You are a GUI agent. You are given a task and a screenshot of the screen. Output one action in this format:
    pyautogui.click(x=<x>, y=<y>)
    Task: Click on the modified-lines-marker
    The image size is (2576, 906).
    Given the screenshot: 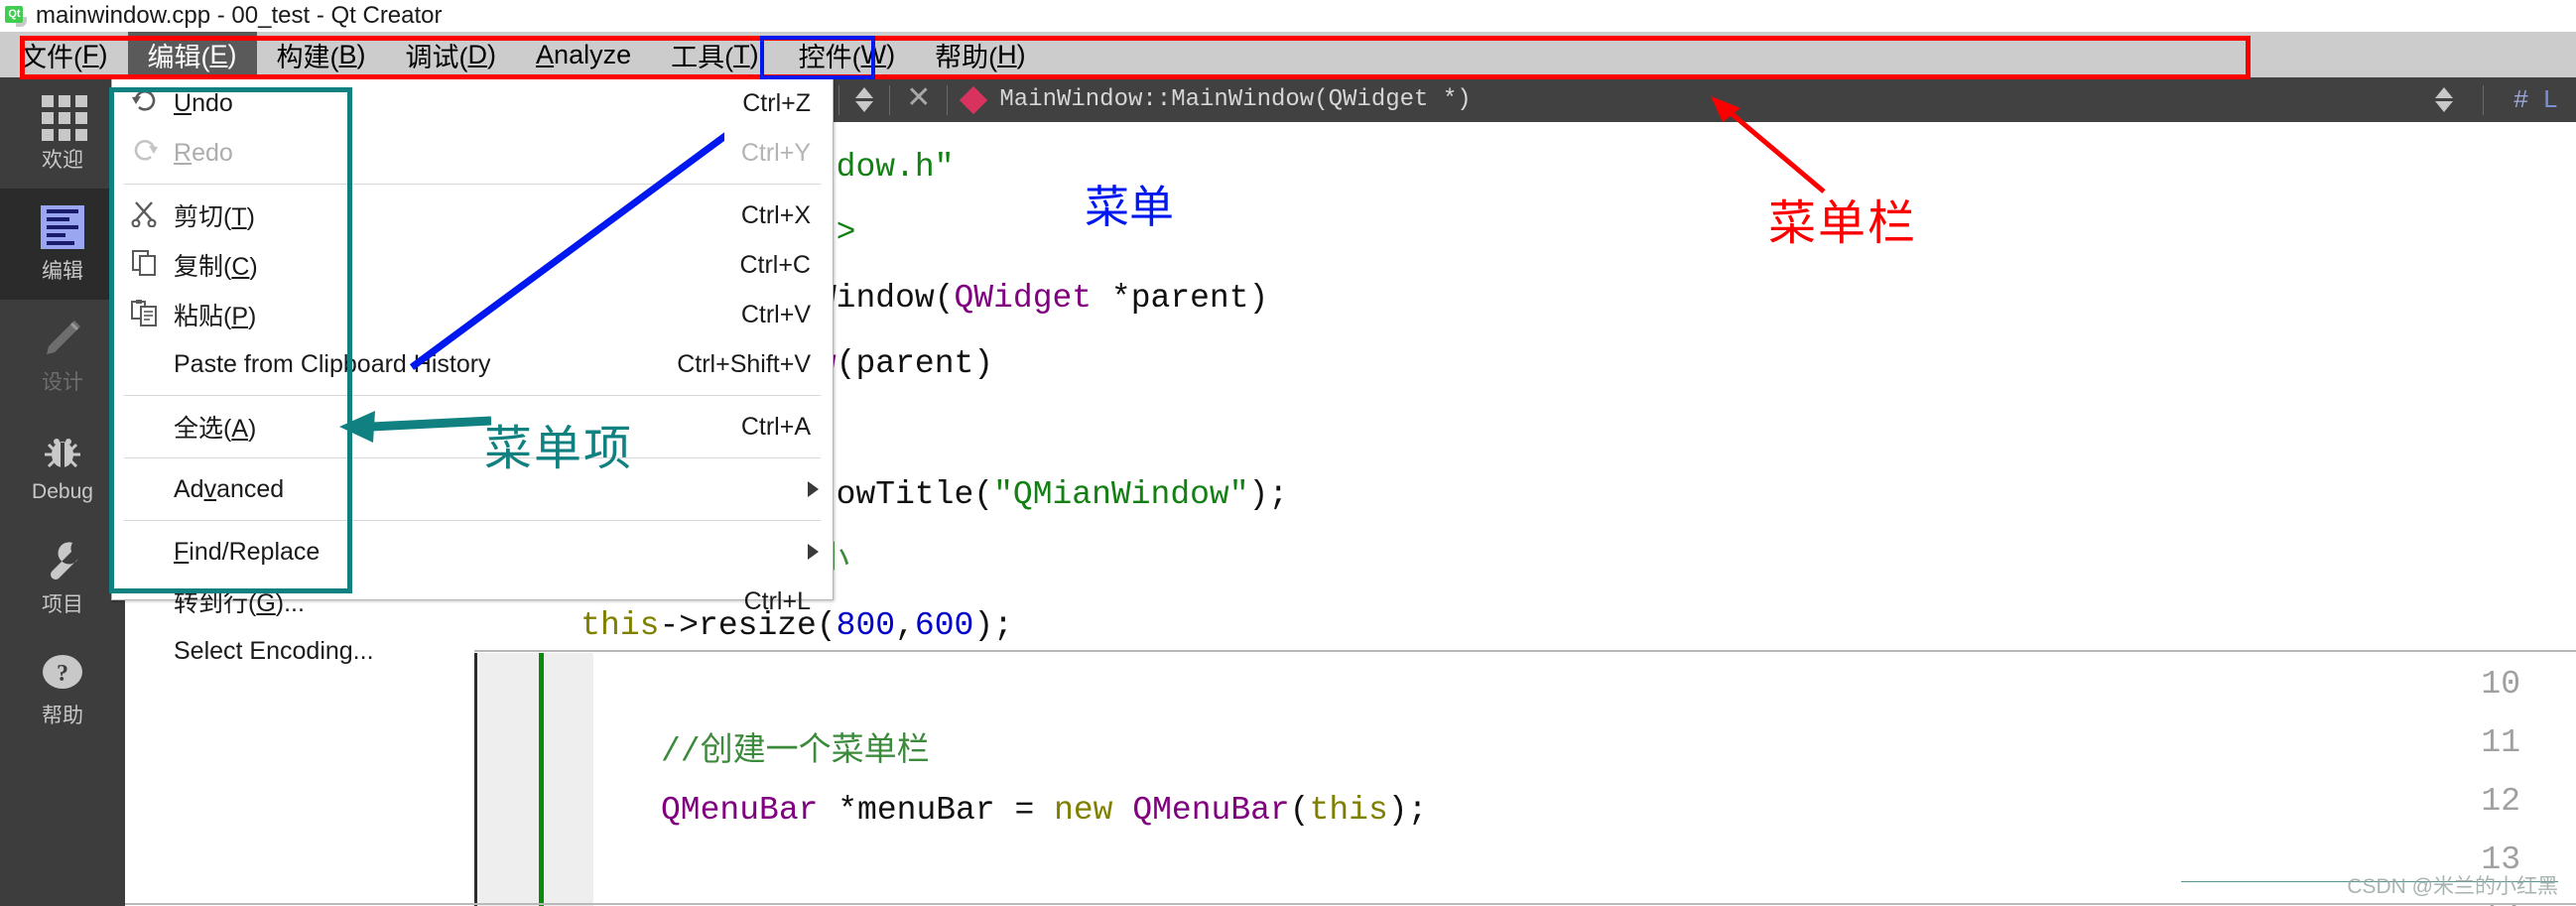 What is the action you would take?
    pyautogui.click(x=542, y=779)
    